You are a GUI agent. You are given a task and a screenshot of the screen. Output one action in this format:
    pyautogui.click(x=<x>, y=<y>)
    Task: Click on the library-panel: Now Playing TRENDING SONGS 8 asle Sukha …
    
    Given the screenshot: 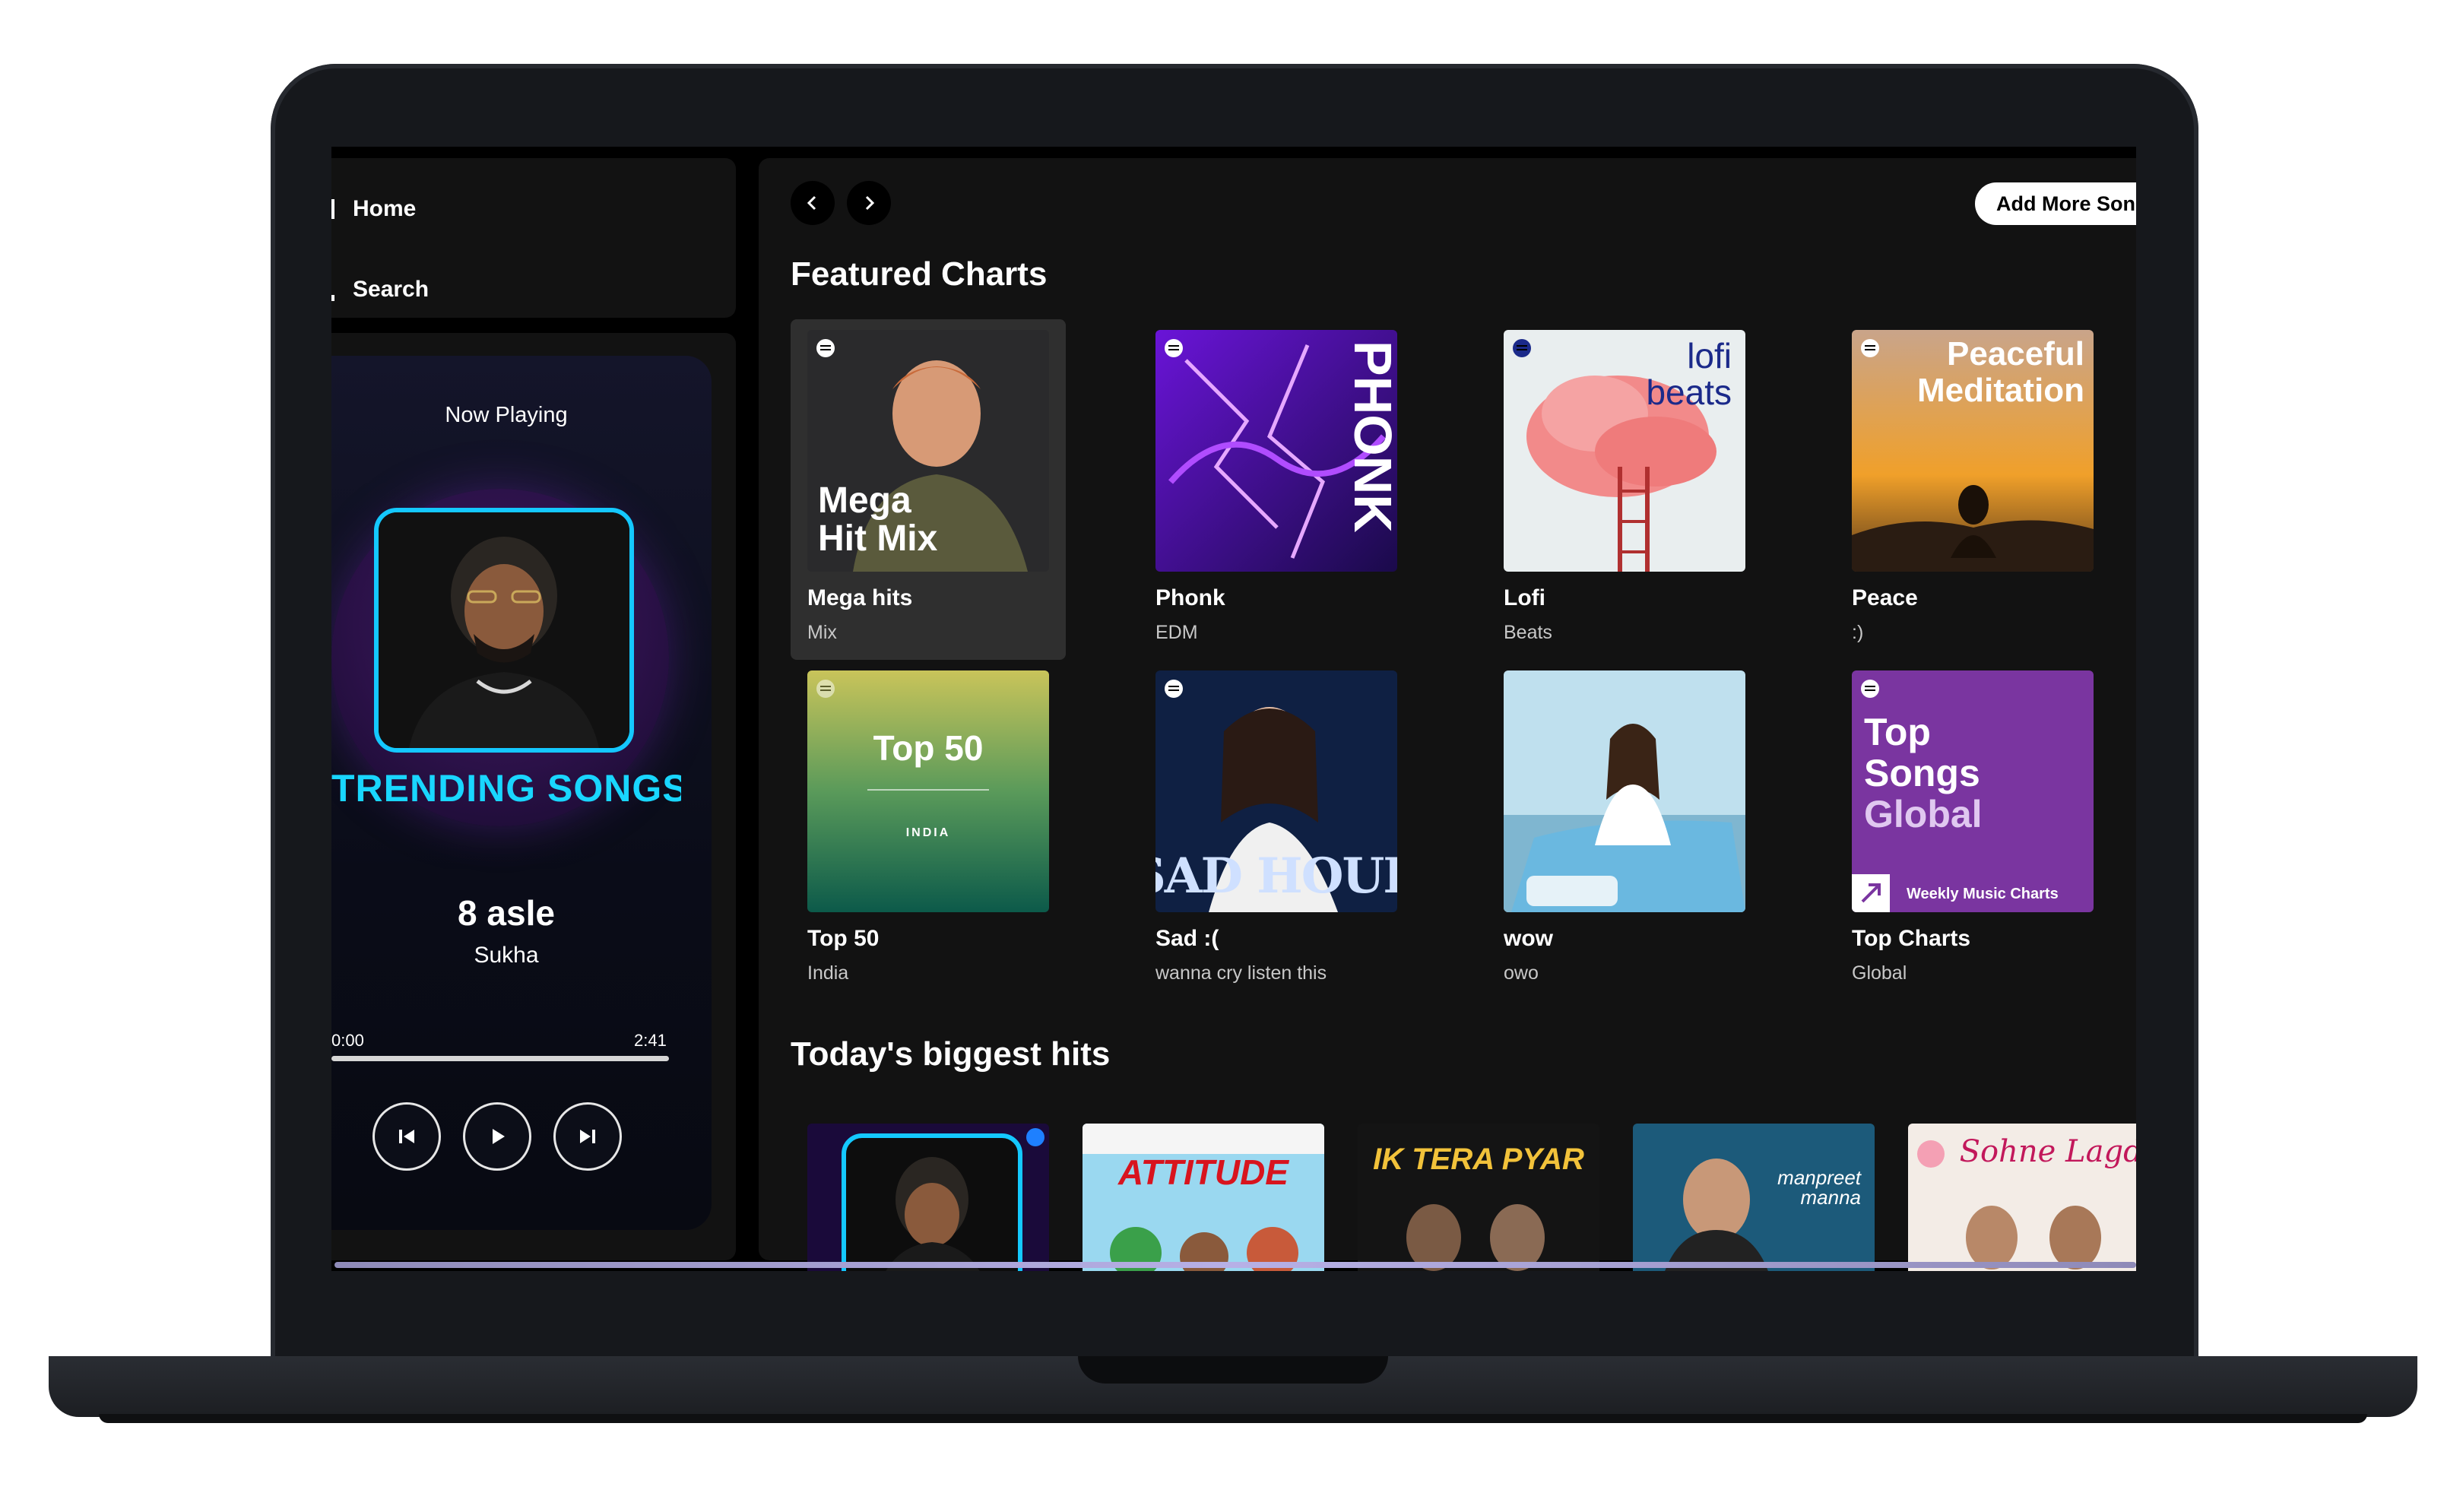 What is the action you would take?
    pyautogui.click(x=533, y=796)
    